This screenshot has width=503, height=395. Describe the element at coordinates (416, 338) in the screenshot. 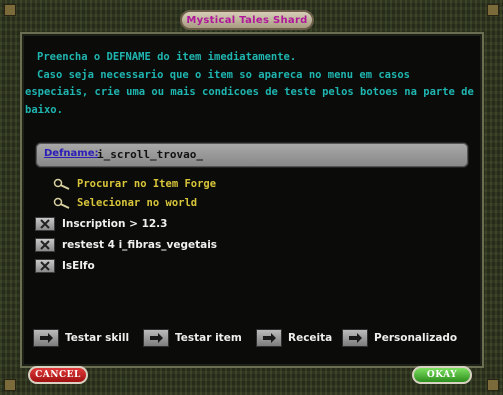

I see `custom-label: Personalizado` at that location.